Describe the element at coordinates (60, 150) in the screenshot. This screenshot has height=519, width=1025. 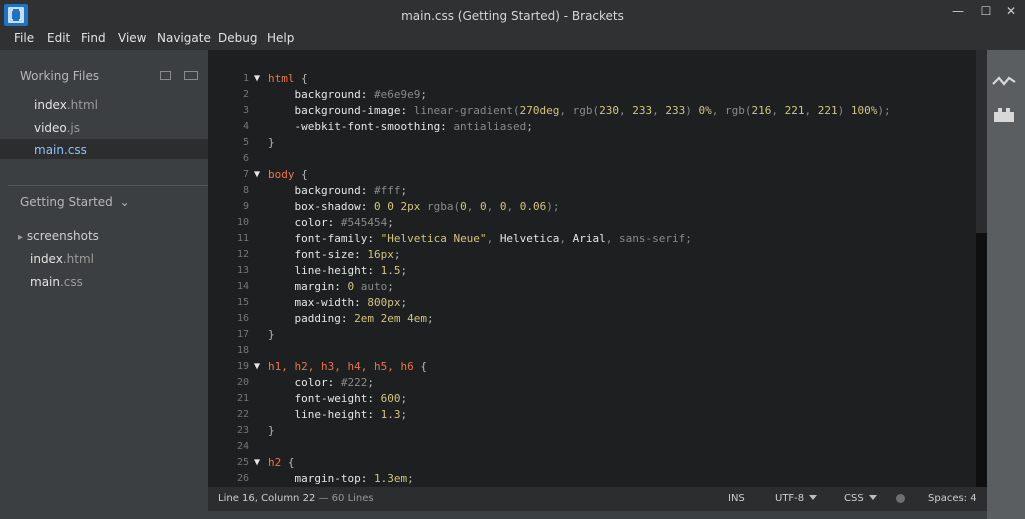
I see `working-file-item-active: main.css` at that location.